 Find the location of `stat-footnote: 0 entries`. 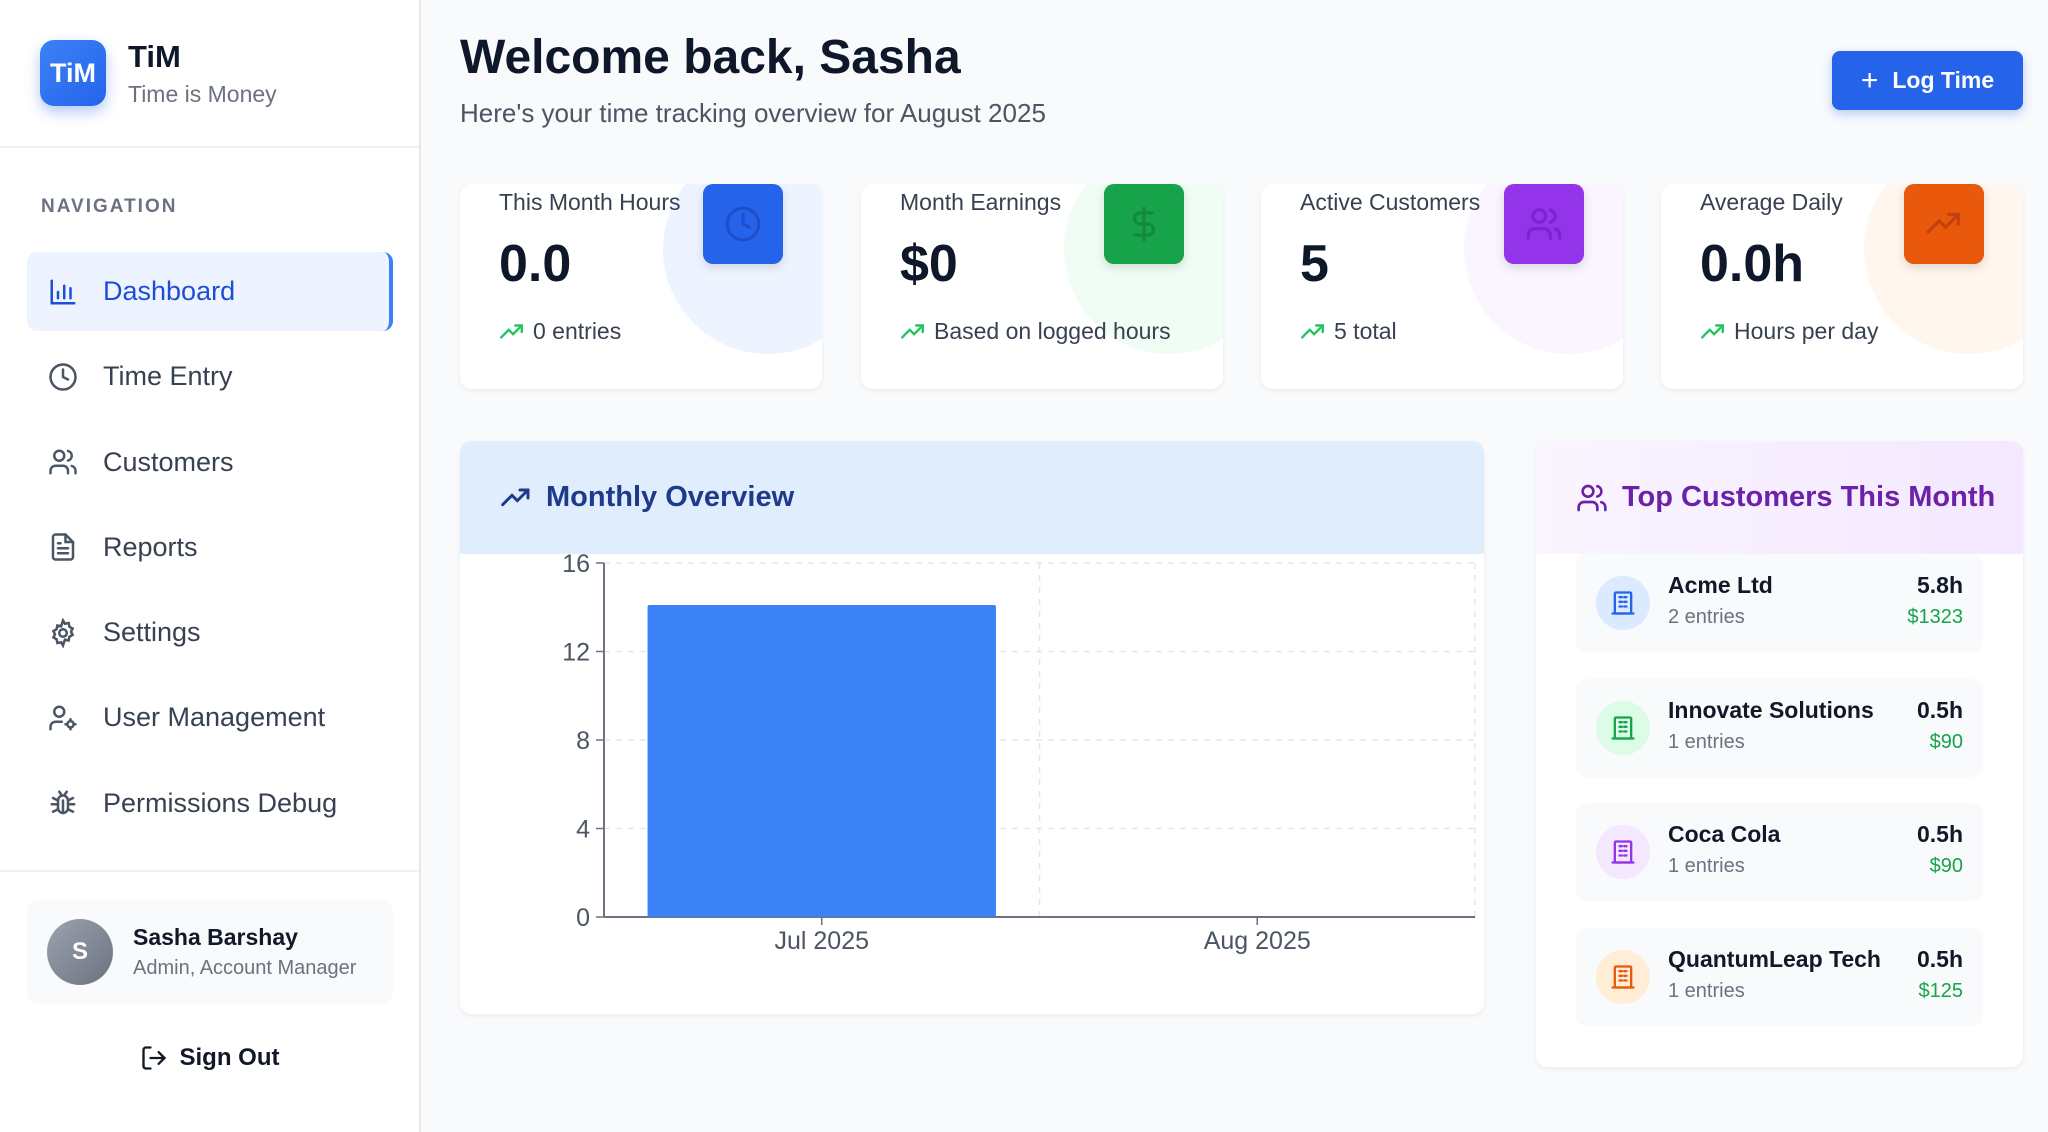

stat-footnote: 0 entries is located at coordinates (560, 331).